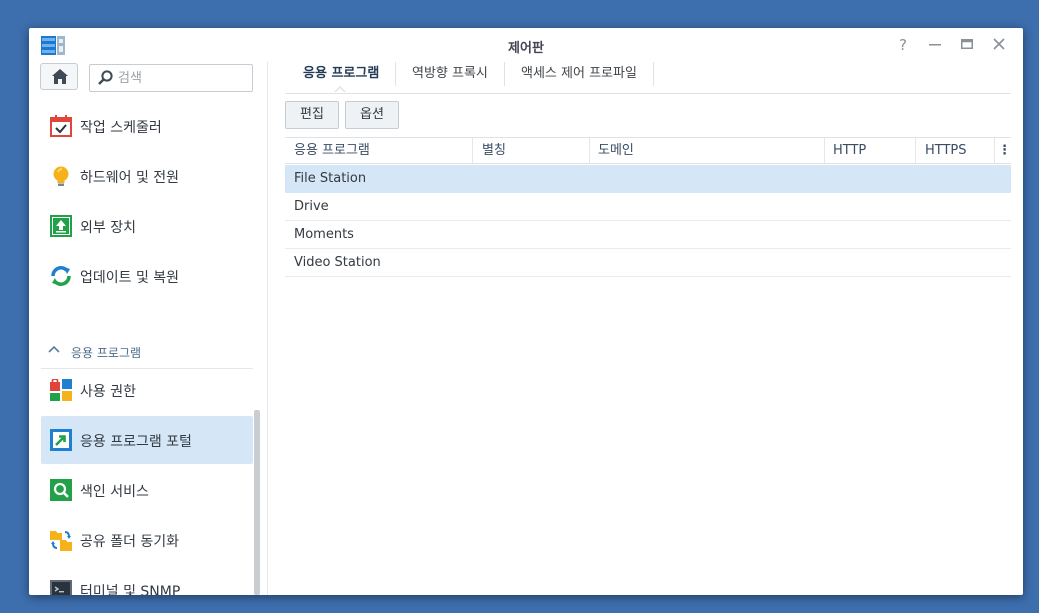 This screenshot has width=1039, height=613. What do you see at coordinates (182, 78) in the screenshot?
I see `search-input` at bounding box center [182, 78].